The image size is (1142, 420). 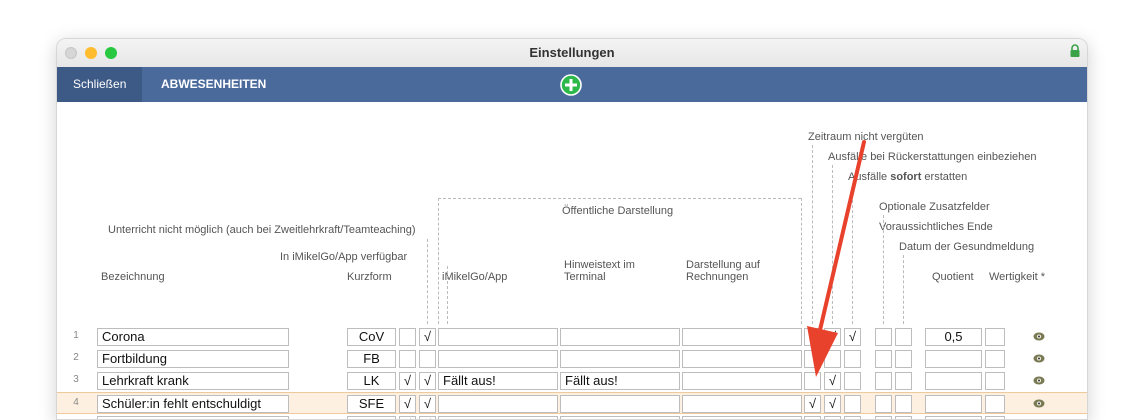 What do you see at coordinates (572, 53) in the screenshot?
I see `title-bar: Einstellungen` at bounding box center [572, 53].